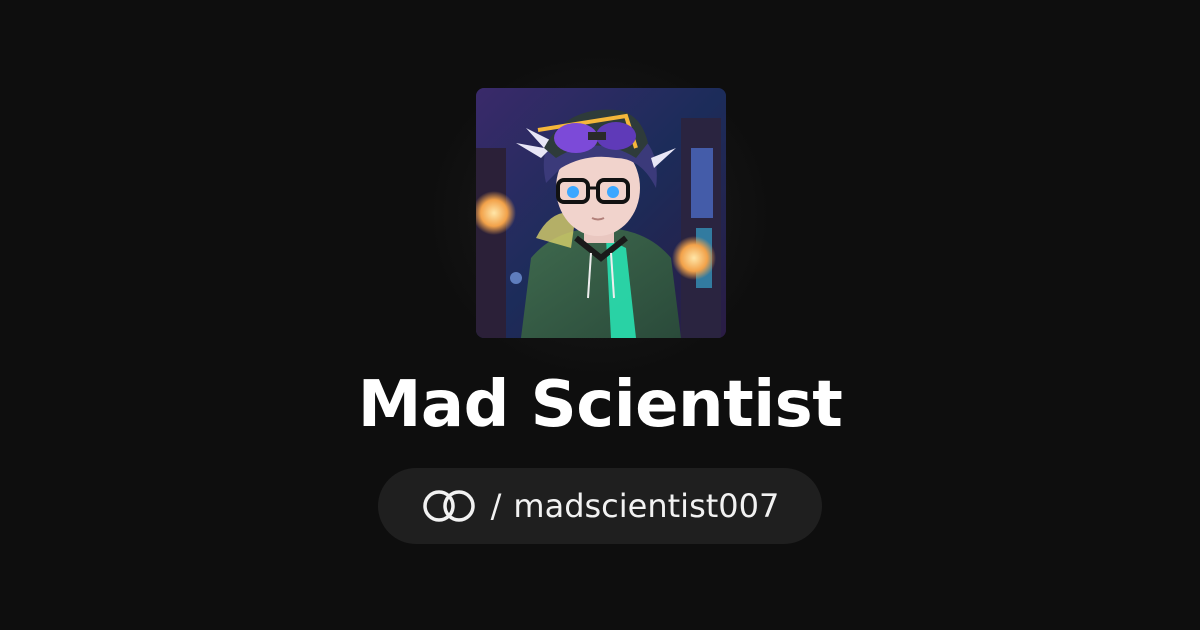 The width and height of the screenshot is (1200, 630). Describe the element at coordinates (450, 506) in the screenshot. I see `linked-rings-logo-icon` at that location.